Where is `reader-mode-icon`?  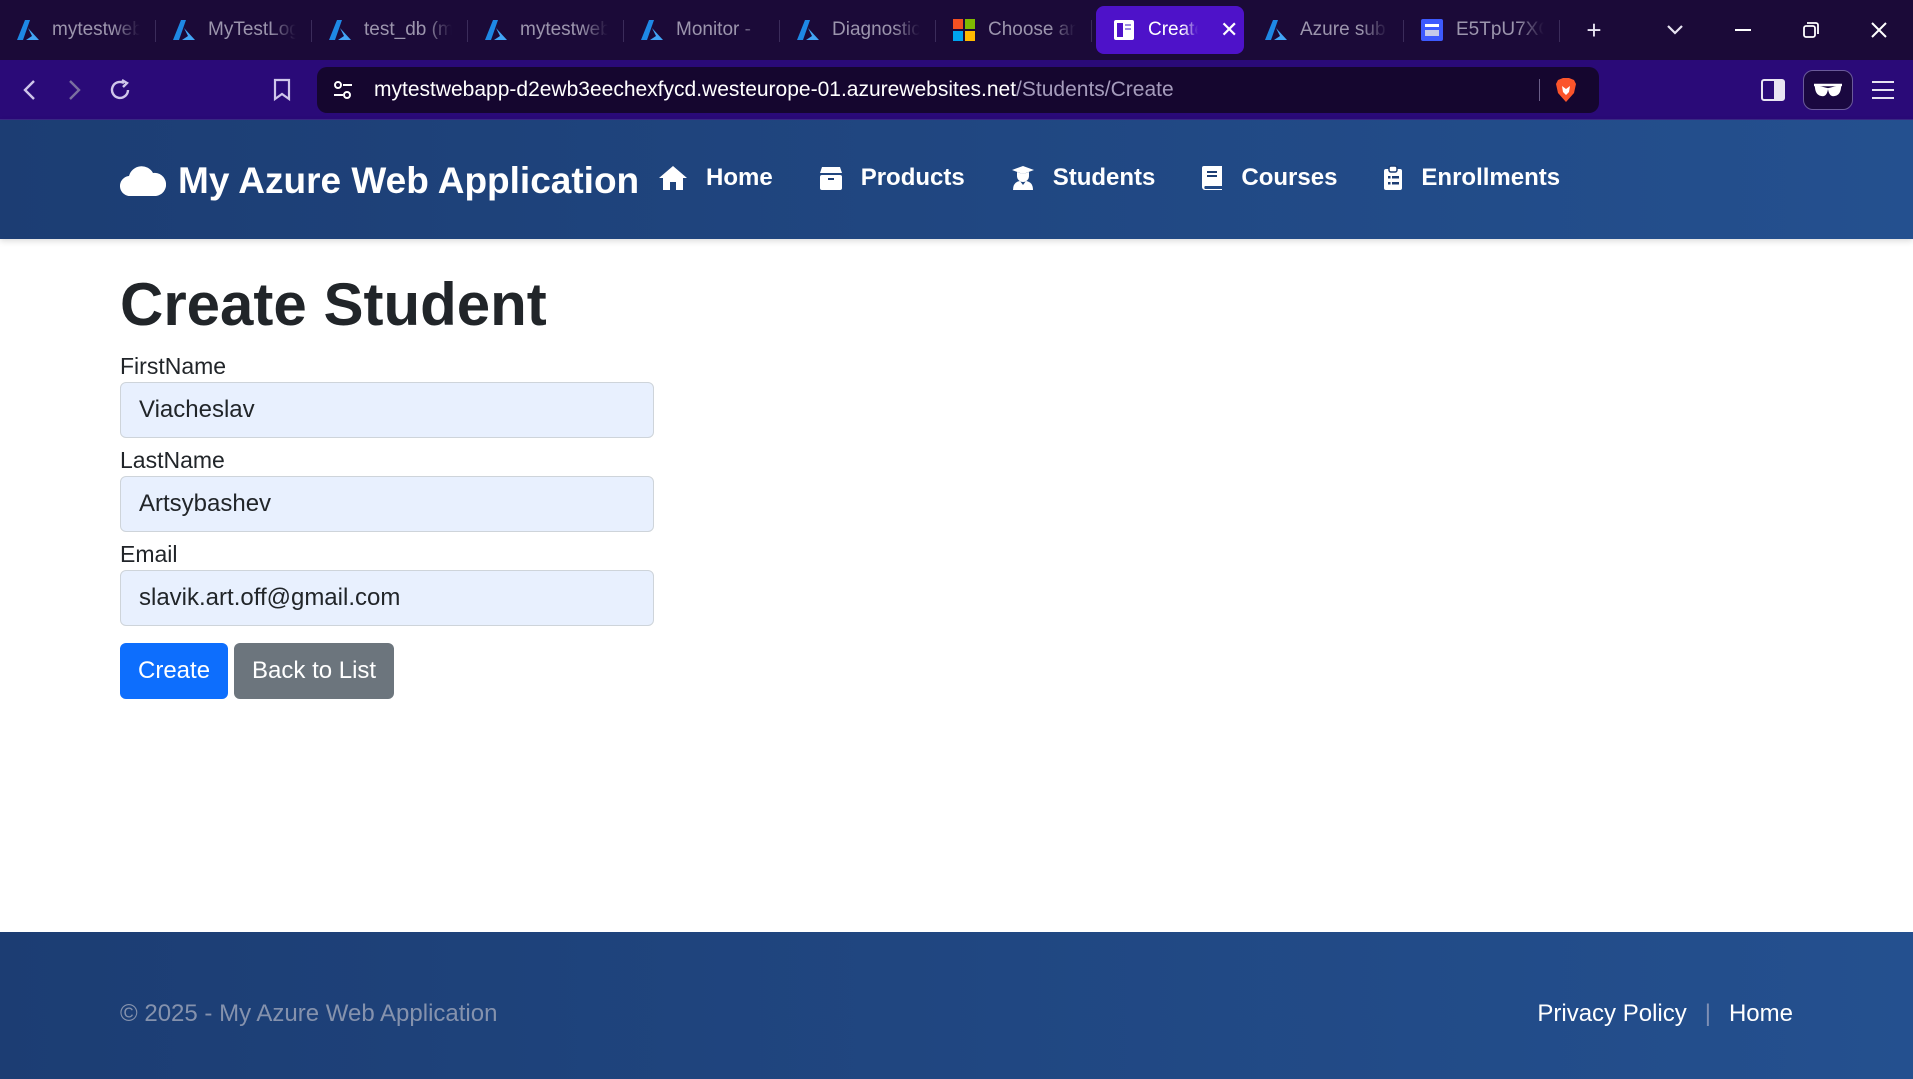 reader-mode-icon is located at coordinates (1828, 90).